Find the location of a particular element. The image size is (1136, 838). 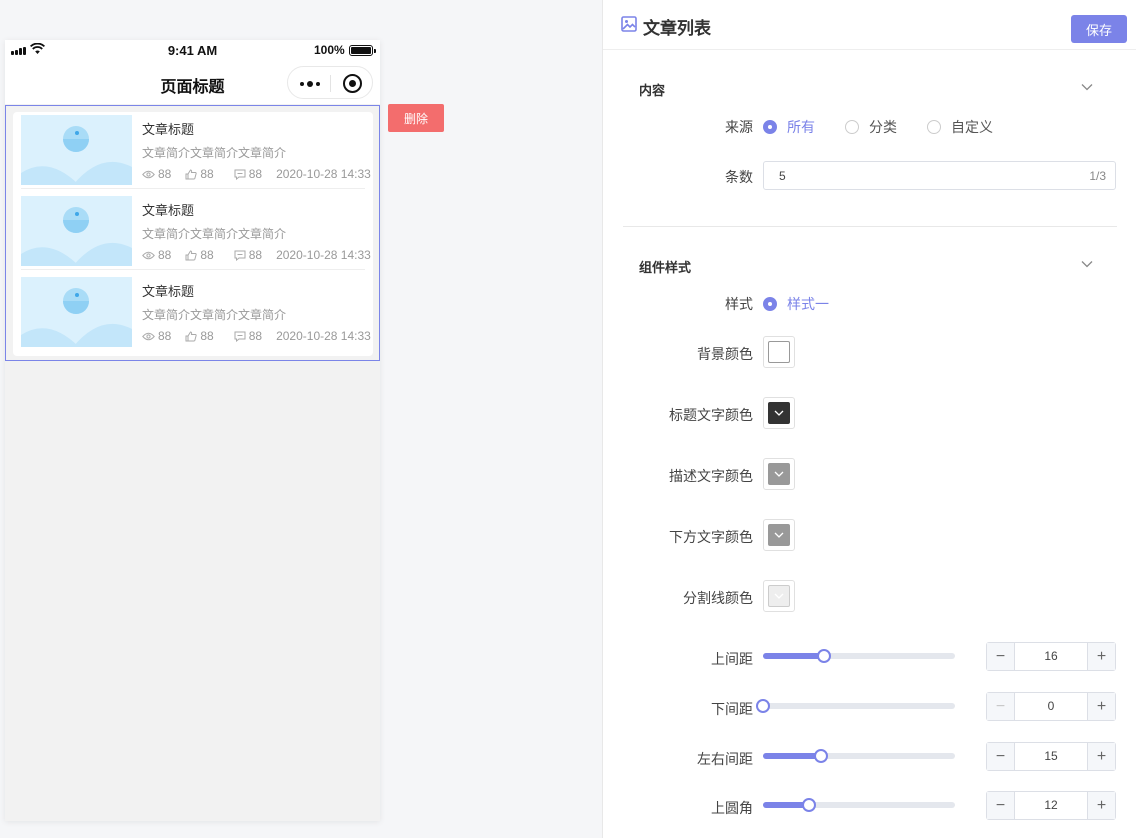

count-label: 条数 is located at coordinates (739, 177).